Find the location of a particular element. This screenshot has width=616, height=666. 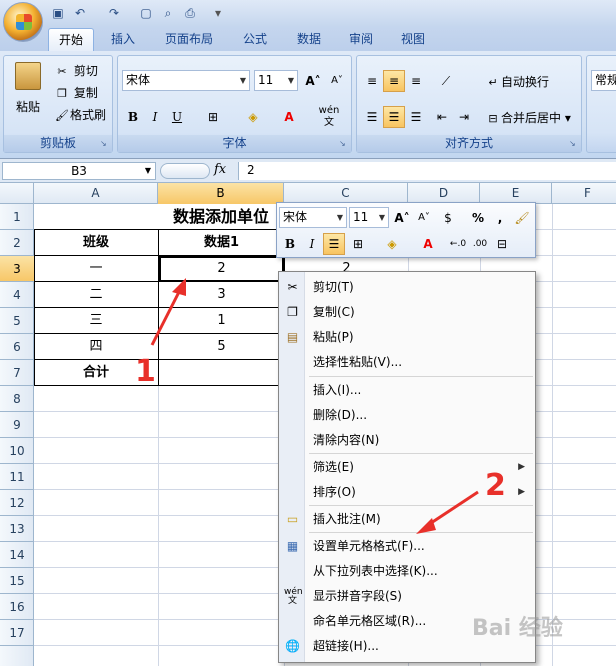

menu-item-copy: ❐ 复制(C) is located at coordinates (407, 312).